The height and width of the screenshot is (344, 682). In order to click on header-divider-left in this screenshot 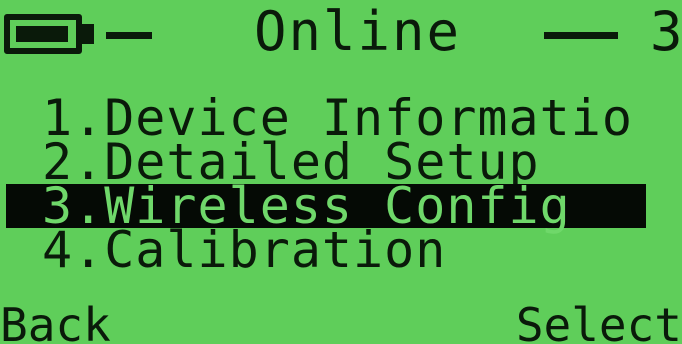, I will do `click(129, 35)`.